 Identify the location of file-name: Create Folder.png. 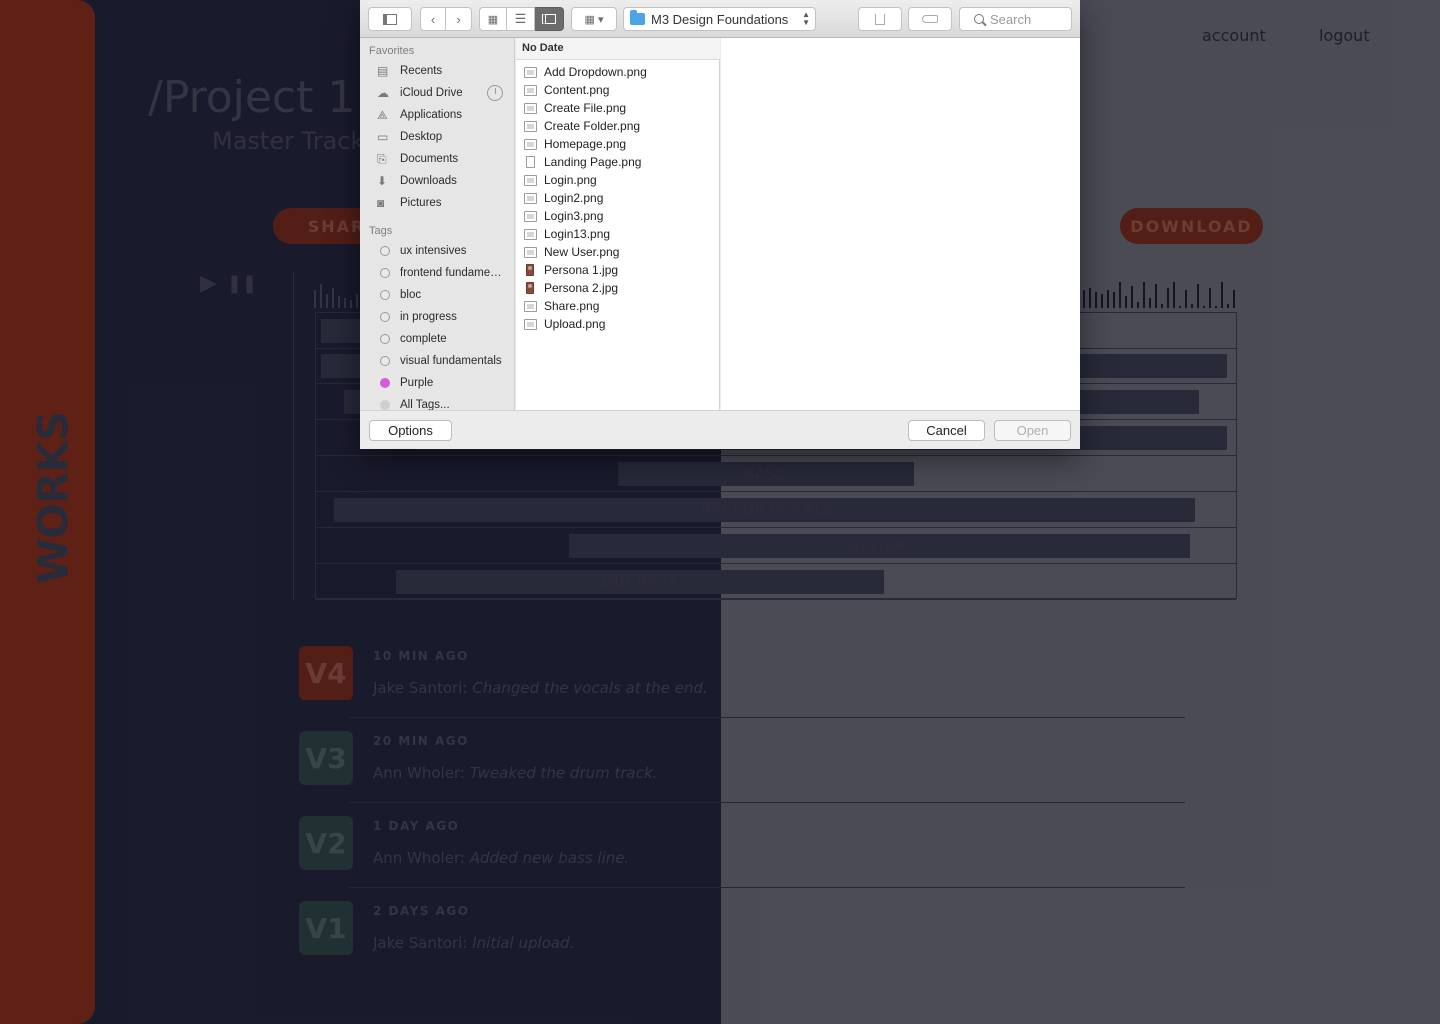
(592, 126).